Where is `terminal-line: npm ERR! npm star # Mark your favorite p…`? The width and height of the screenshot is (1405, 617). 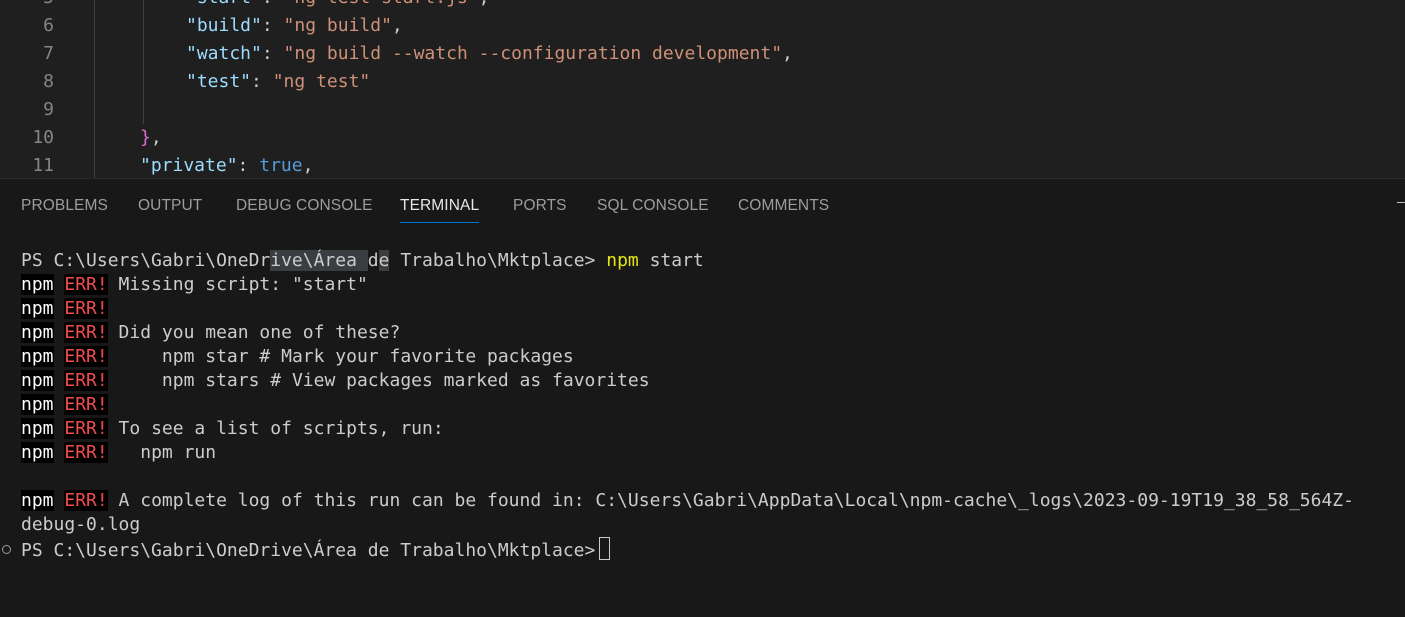
terminal-line: npm ERR! npm star # Mark your favorite p… is located at coordinates (297, 356).